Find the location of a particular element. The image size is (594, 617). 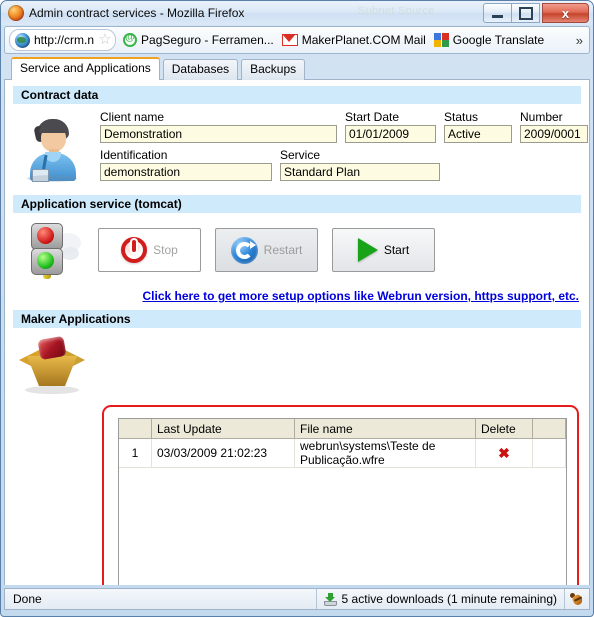

section-header-maker-applications: Maker Applications is located at coordinates (297, 319).